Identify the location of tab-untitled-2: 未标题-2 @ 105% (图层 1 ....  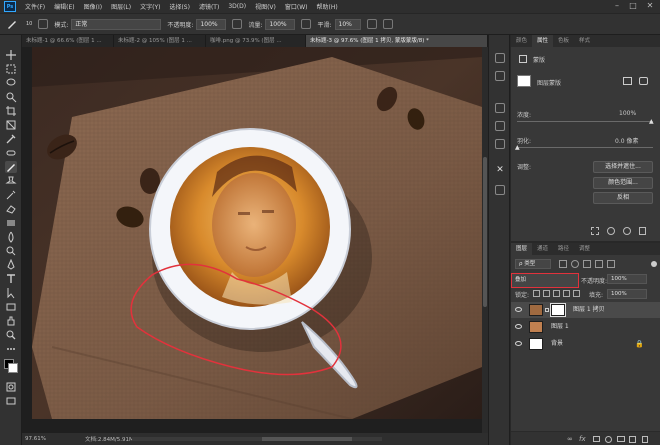
(160, 41).